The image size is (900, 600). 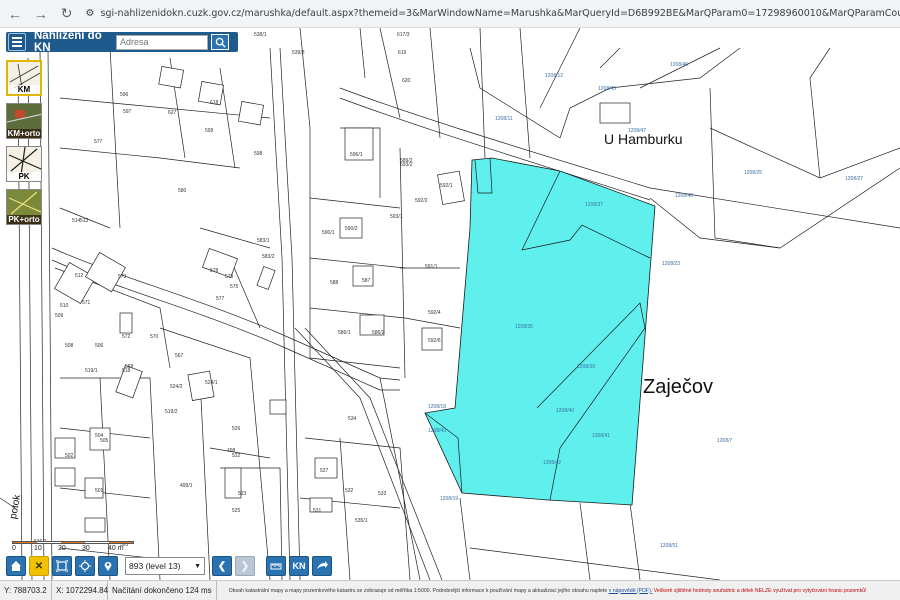 What do you see at coordinates (669, 546) in the screenshot?
I see `parcel-number: 1208/51` at bounding box center [669, 546].